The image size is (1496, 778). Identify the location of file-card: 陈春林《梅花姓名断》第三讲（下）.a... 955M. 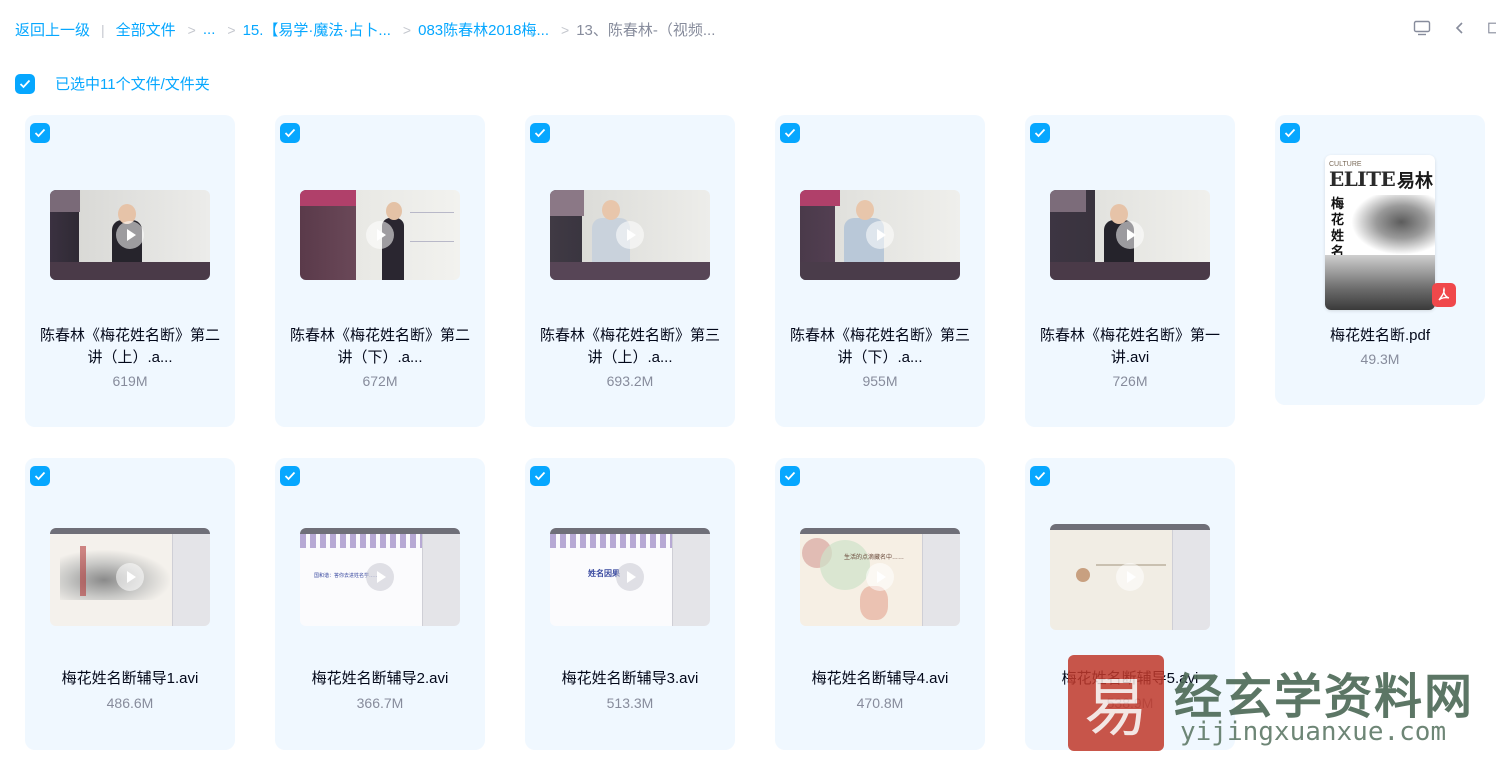
(880, 271).